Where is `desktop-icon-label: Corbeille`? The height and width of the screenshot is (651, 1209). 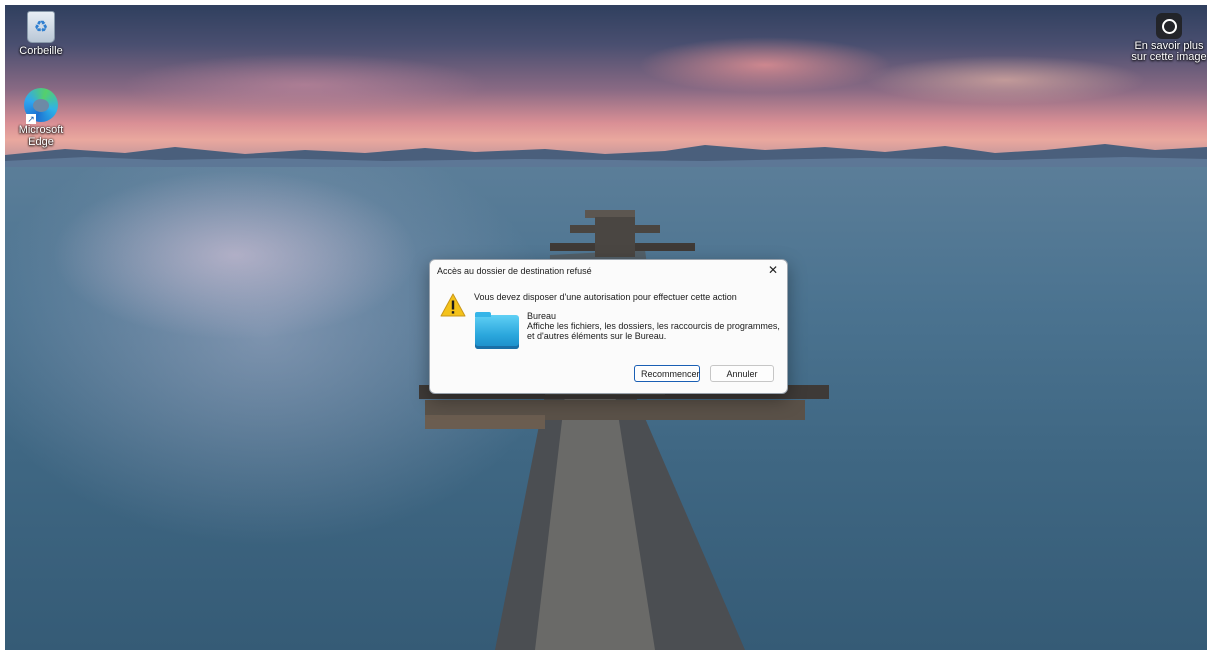 desktop-icon-label: Corbeille is located at coordinates (41, 51).